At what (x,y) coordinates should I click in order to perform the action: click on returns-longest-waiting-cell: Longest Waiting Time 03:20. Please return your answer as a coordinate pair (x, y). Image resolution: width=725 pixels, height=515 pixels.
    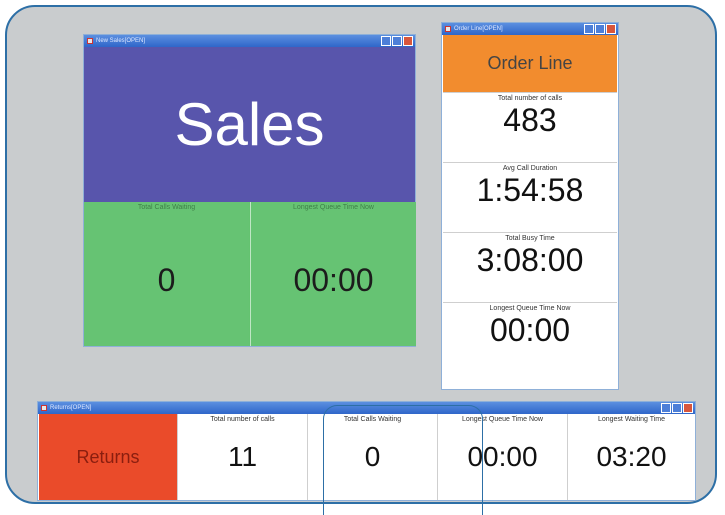
    Looking at the image, I should click on (631, 457).